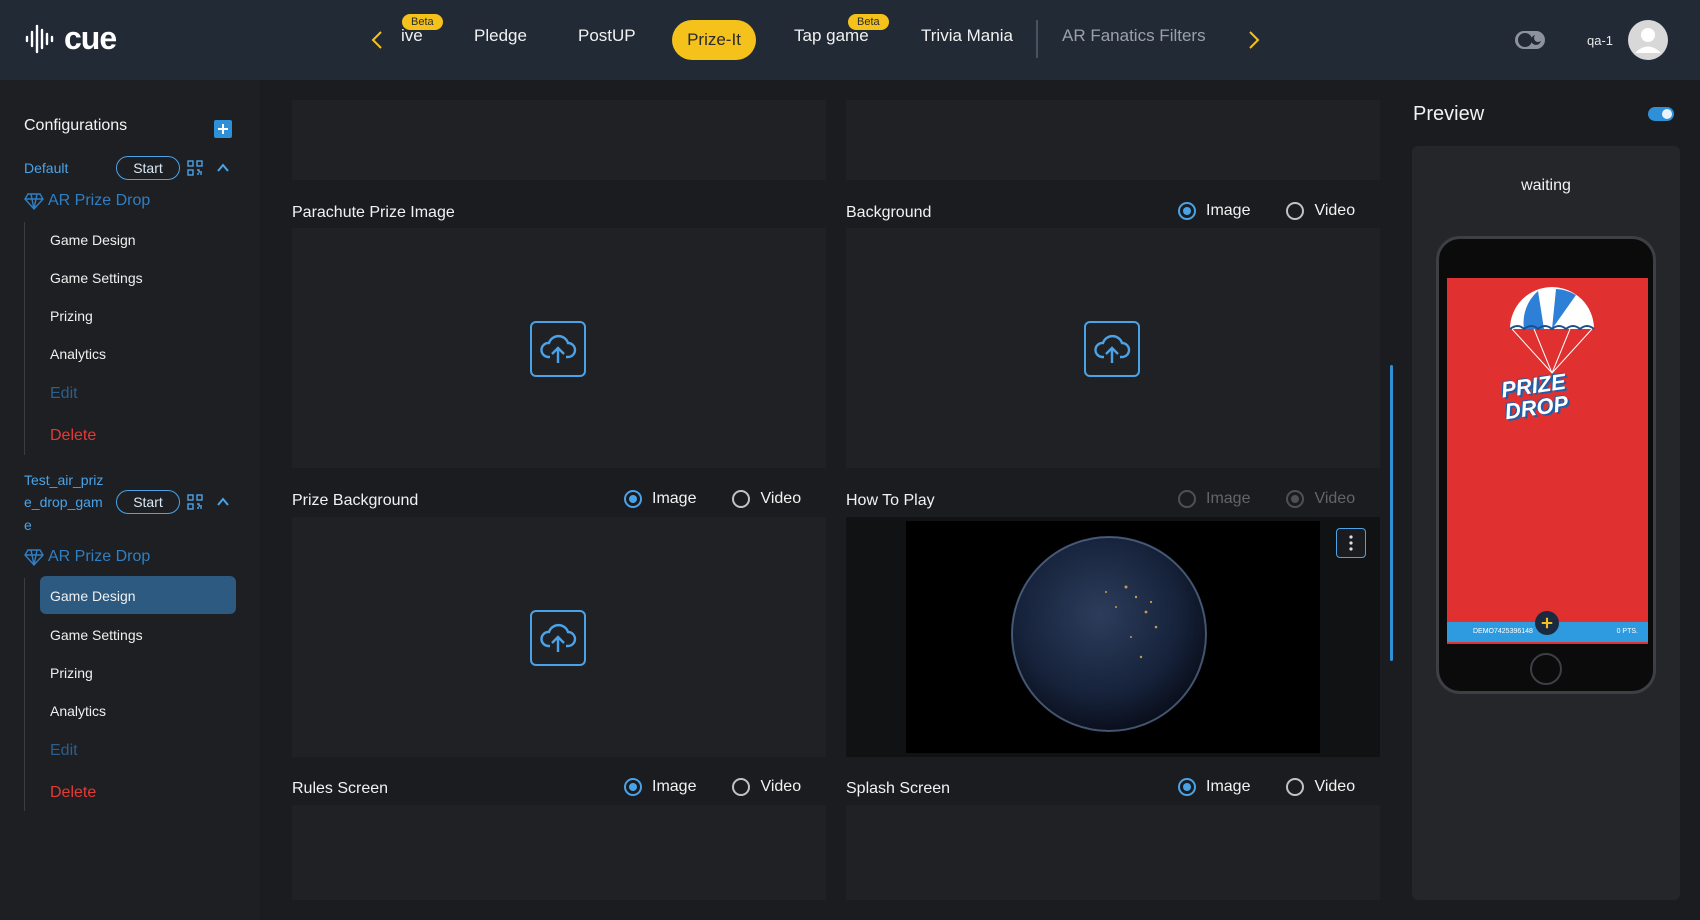  I want to click on earth-video-thumbnail, so click(1113, 637).